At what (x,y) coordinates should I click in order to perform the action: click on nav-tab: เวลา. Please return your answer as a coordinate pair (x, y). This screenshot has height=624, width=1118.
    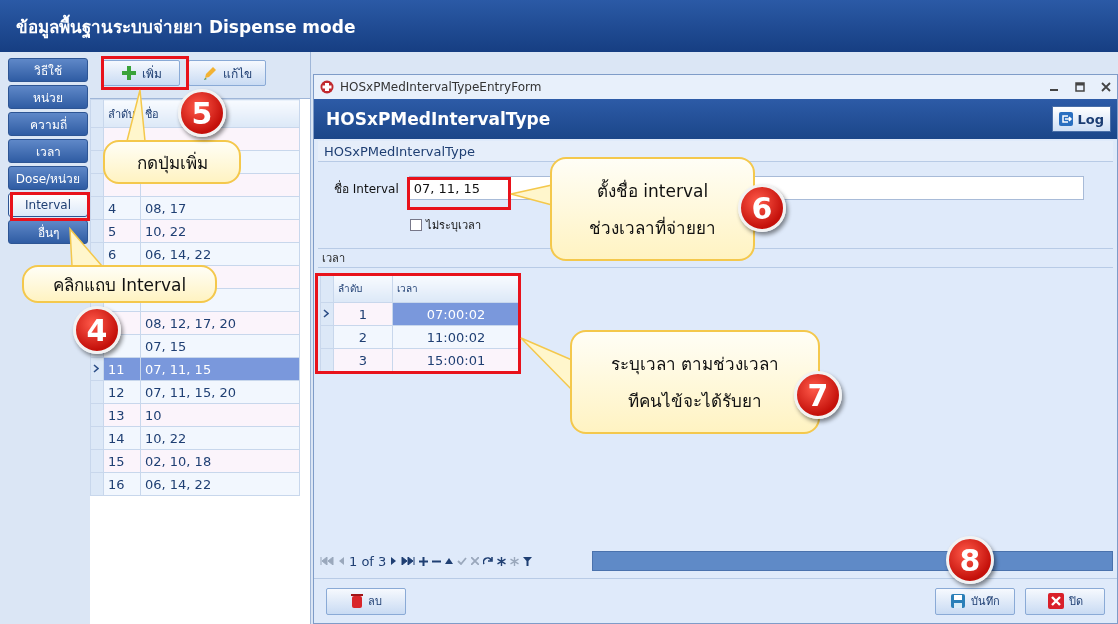
    Looking at the image, I should click on (48, 151).